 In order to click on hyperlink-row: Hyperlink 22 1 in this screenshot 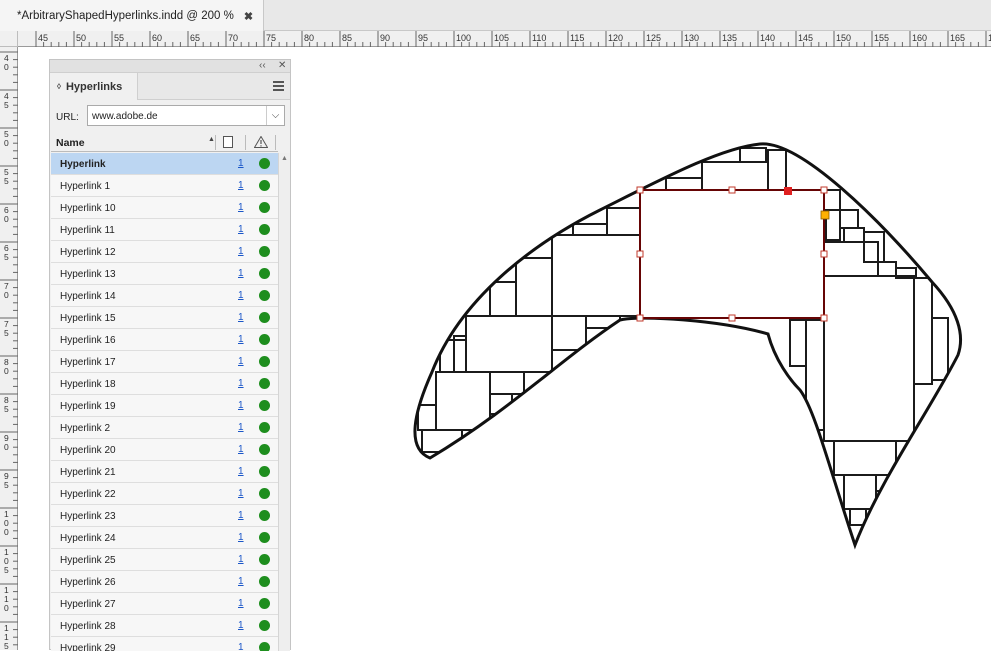, I will do `click(164, 494)`.